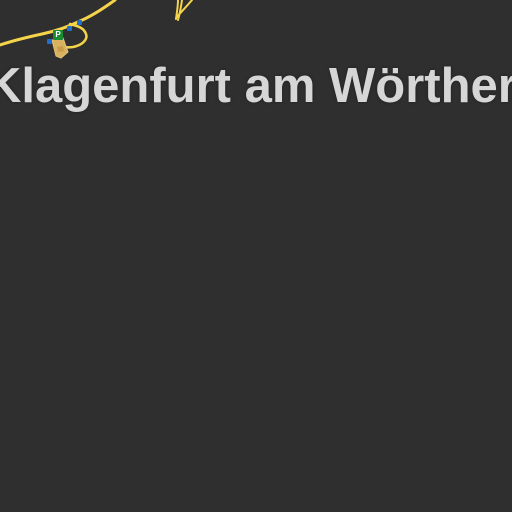  Describe the element at coordinates (60, 49) in the screenshot. I see `building-detail` at that location.